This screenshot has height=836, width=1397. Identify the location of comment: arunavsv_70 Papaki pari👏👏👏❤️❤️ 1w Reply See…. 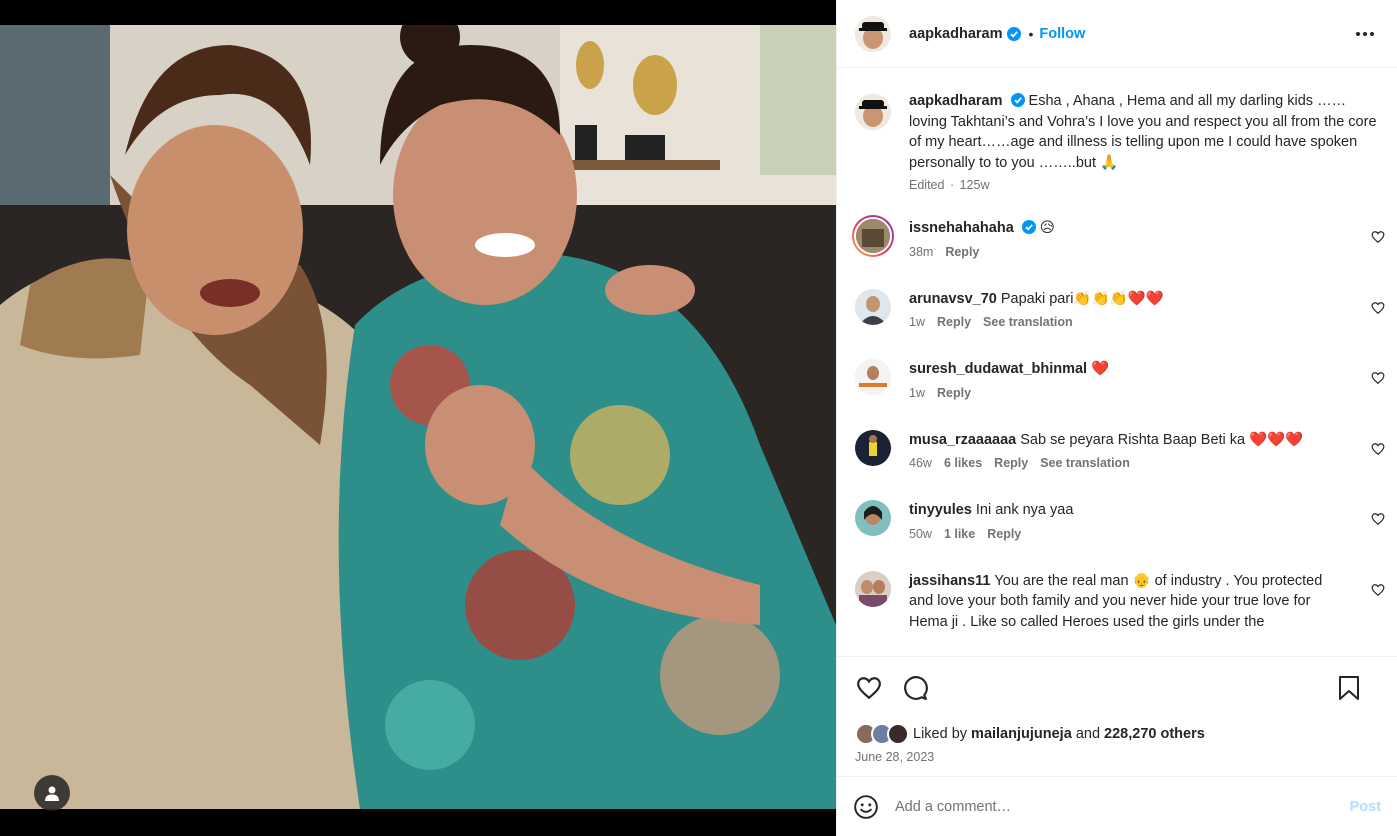
(1120, 308).